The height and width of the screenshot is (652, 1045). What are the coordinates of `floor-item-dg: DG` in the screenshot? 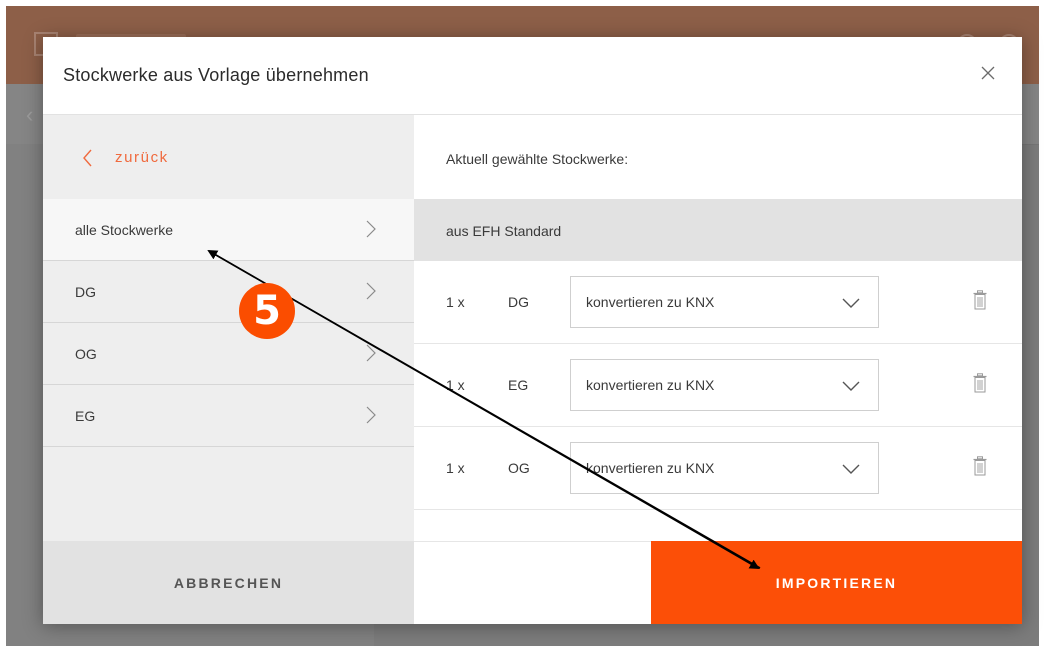 It's located at (228, 292).